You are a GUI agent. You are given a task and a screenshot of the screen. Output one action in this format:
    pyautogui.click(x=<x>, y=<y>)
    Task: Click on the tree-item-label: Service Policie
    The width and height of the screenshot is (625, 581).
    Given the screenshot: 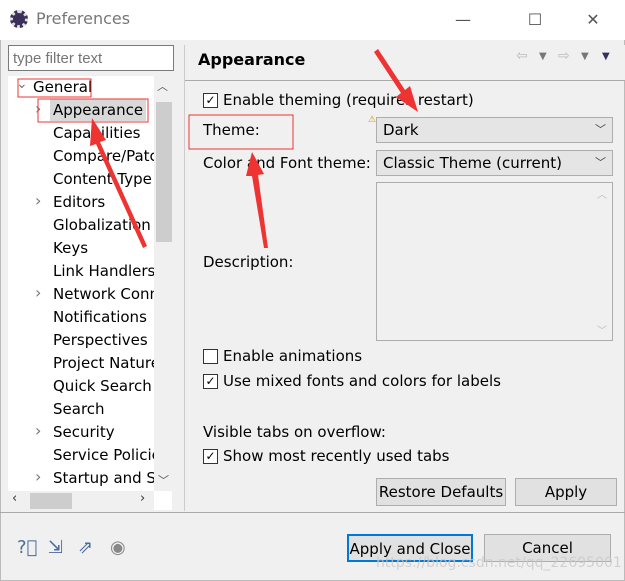 What is the action you would take?
    pyautogui.click(x=107, y=455)
    